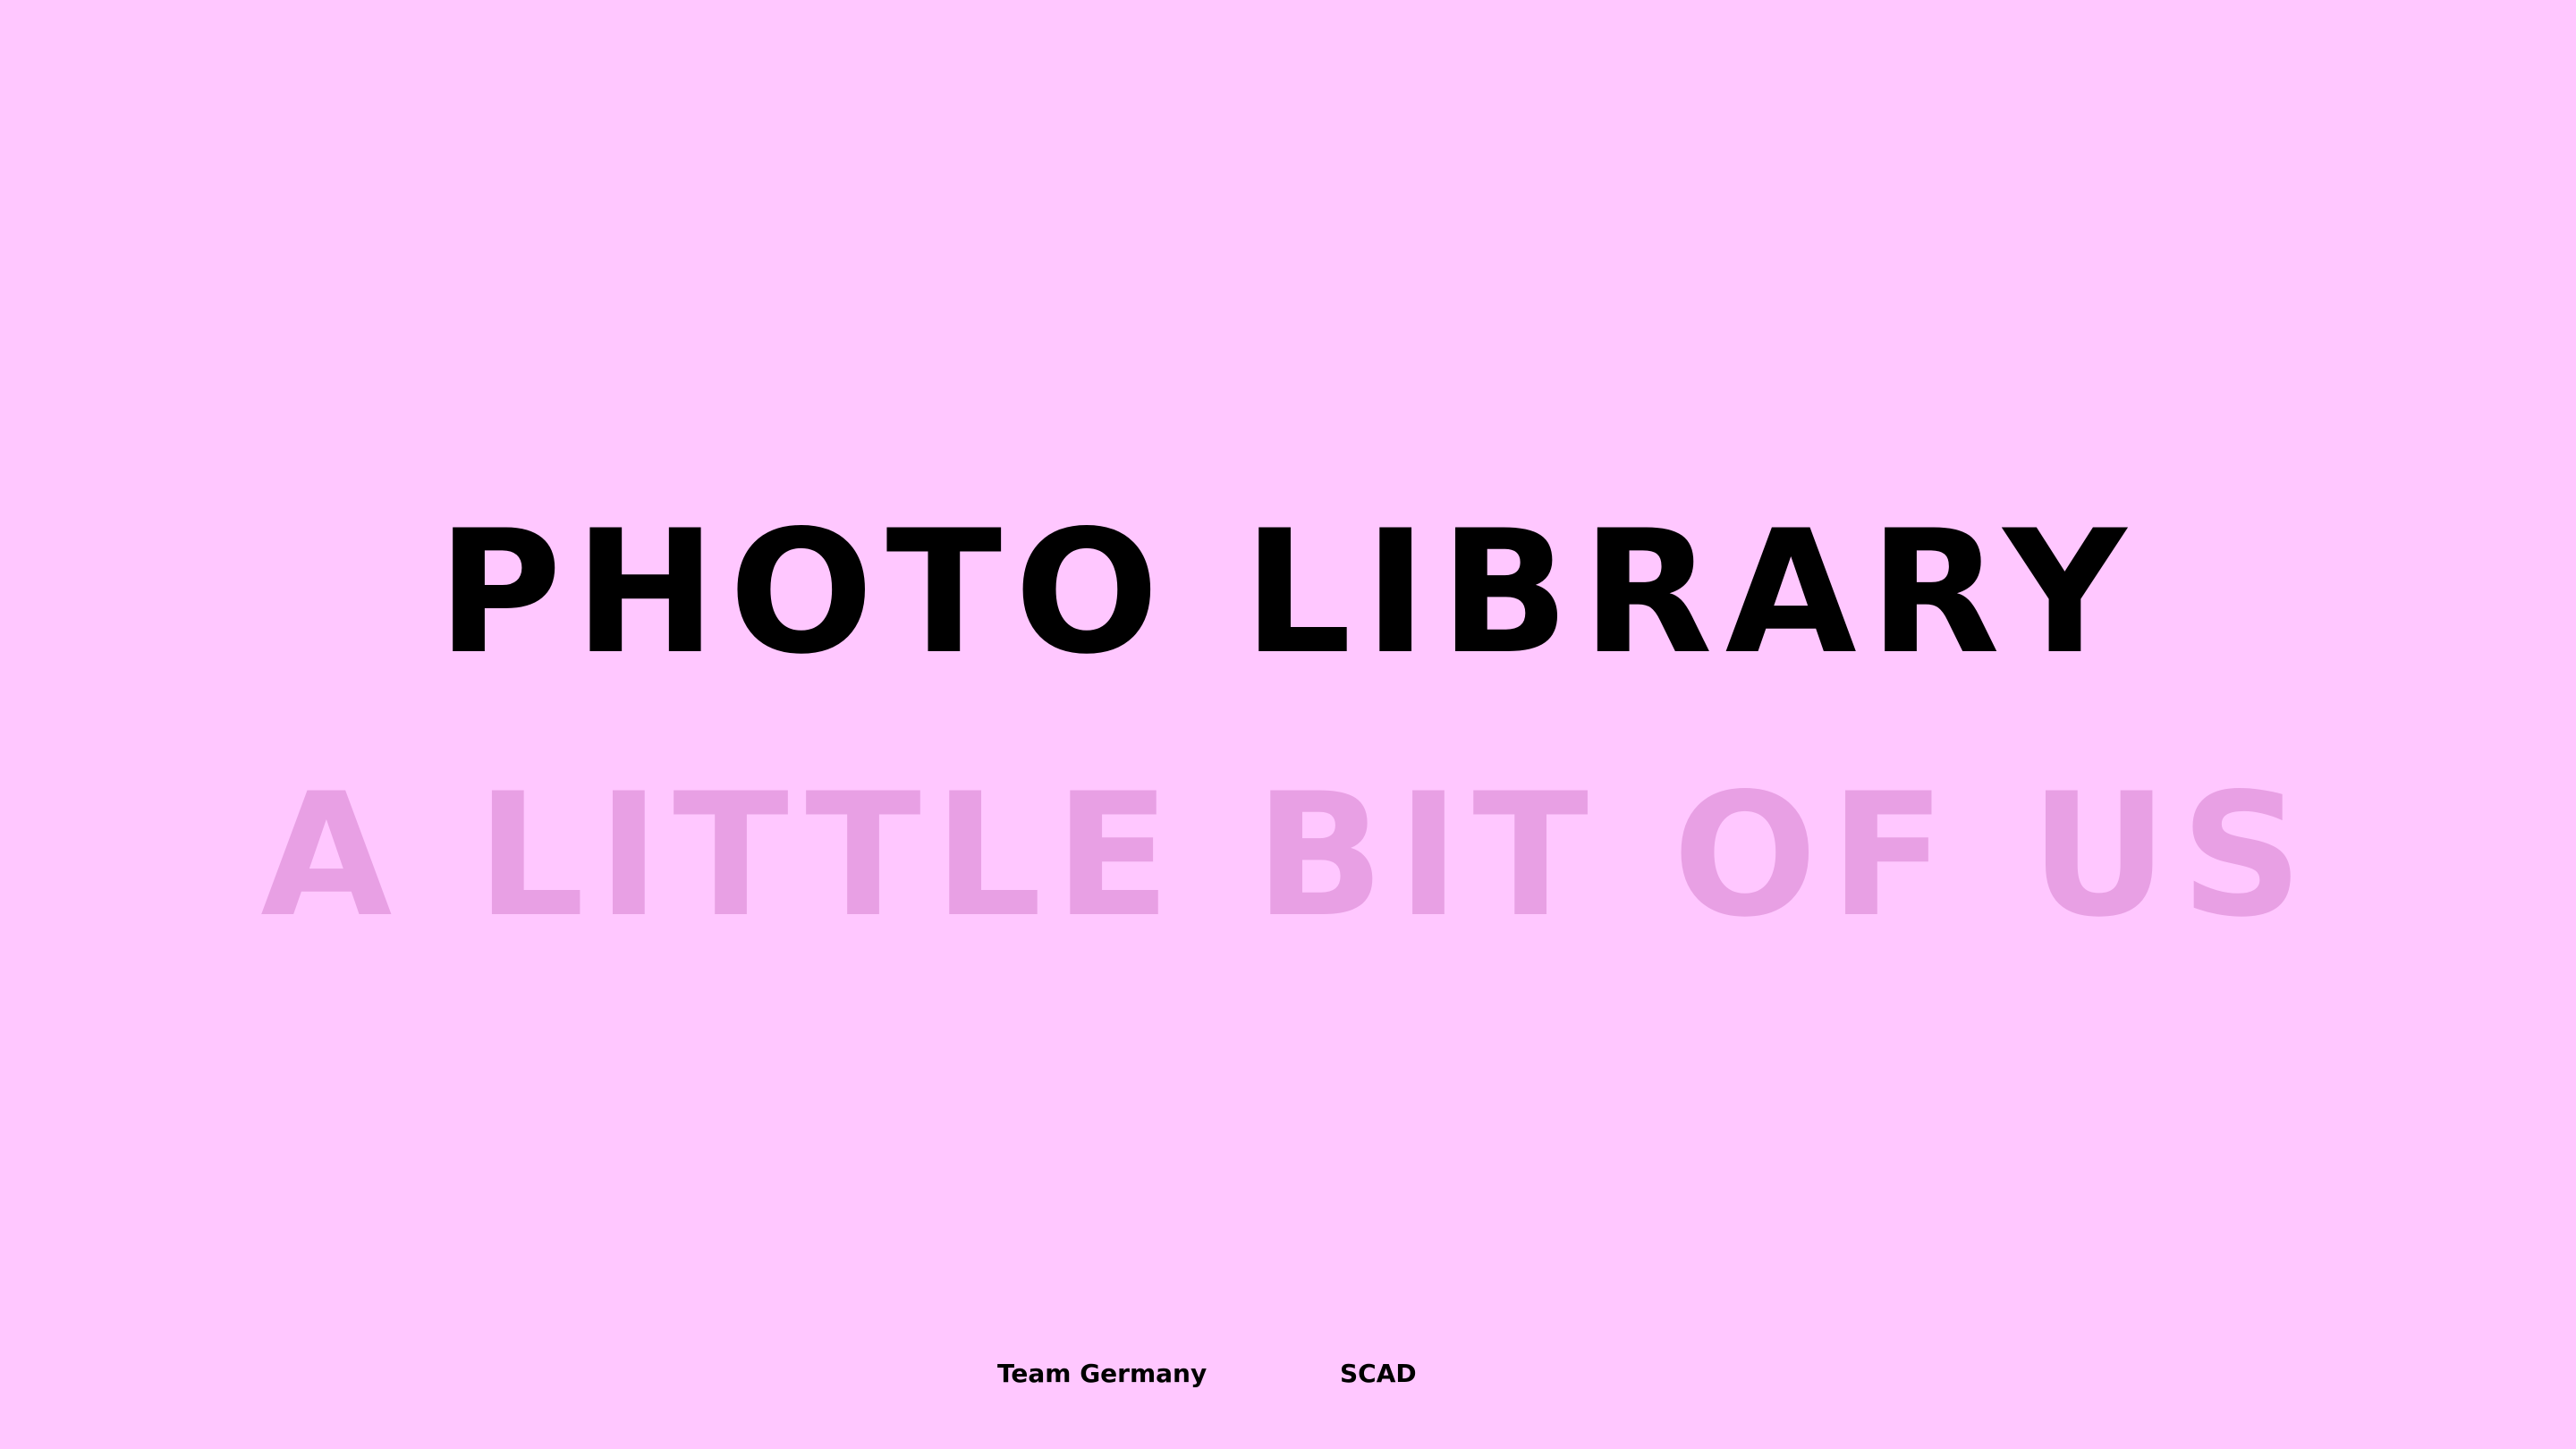 This screenshot has height=1449, width=2576. What do you see at coordinates (1378, 1373) in the screenshot?
I see `footer-school-label: SCAD` at bounding box center [1378, 1373].